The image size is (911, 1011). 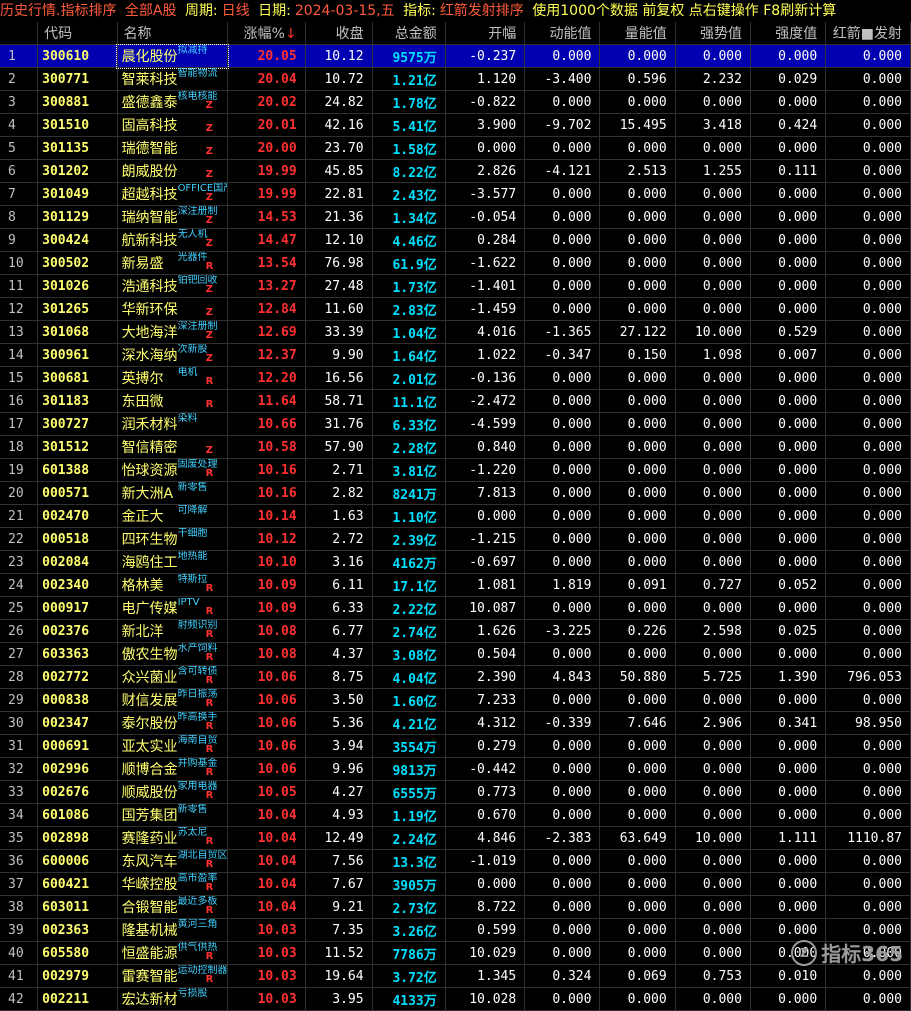 I want to click on col-header-close: 收盘, so click(x=339, y=33).